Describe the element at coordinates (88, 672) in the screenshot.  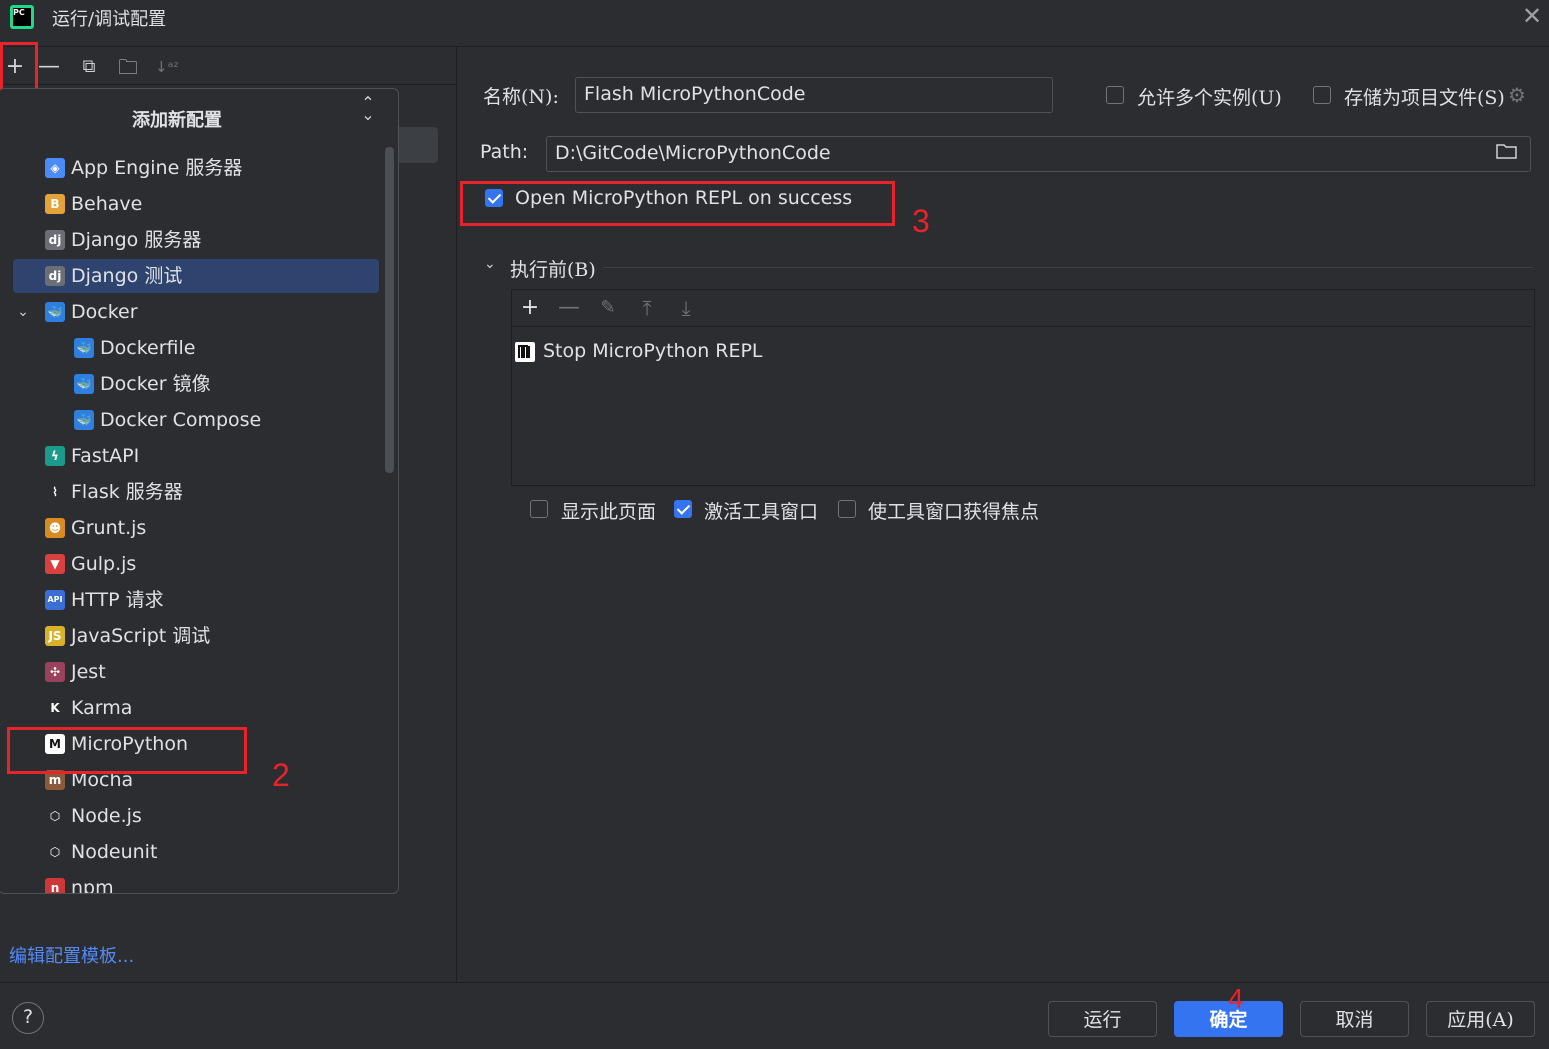
I see `config-type-label: Jest` at that location.